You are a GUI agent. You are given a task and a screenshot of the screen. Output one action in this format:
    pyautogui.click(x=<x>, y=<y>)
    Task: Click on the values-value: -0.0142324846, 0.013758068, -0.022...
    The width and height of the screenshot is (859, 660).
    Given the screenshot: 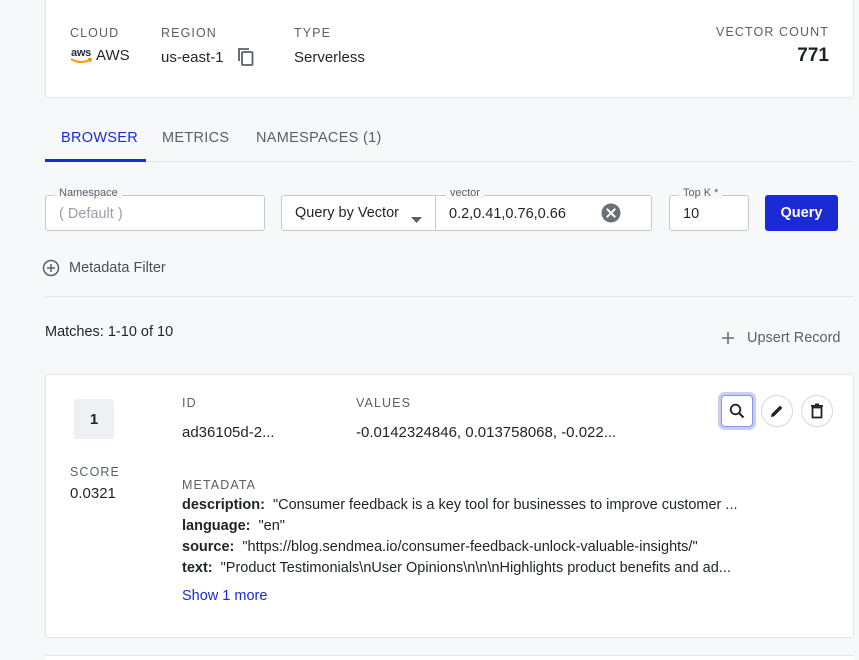 What is the action you would take?
    pyautogui.click(x=486, y=432)
    